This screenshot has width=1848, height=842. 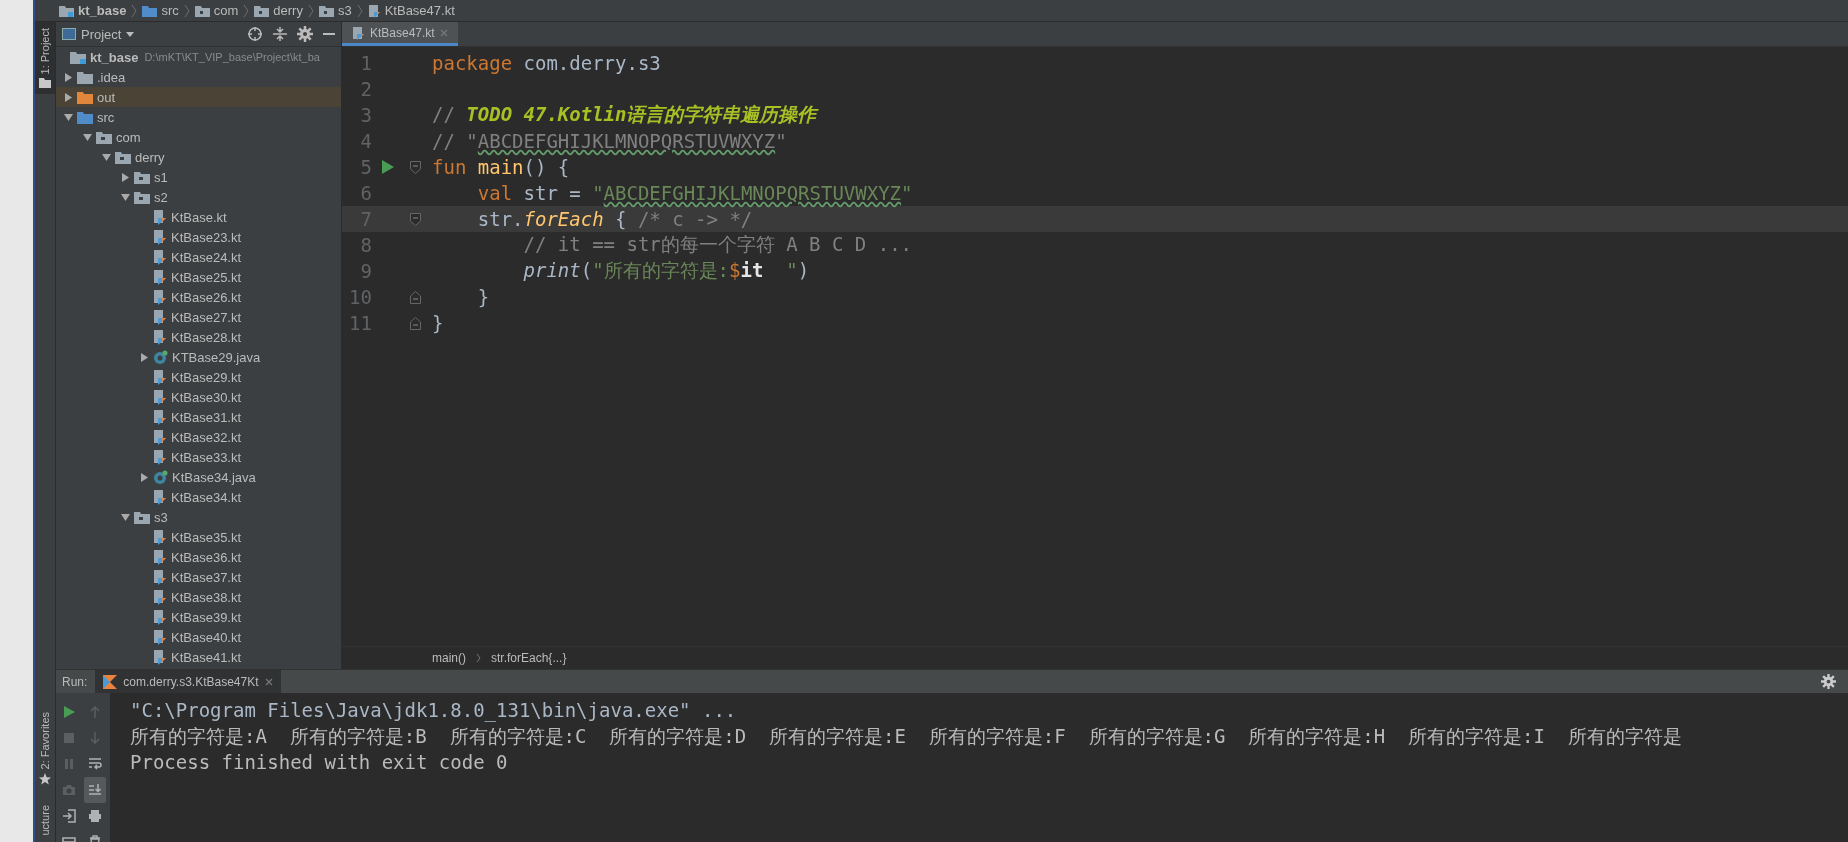 I want to click on tree-item: KtBase38.kt, so click(x=198, y=597).